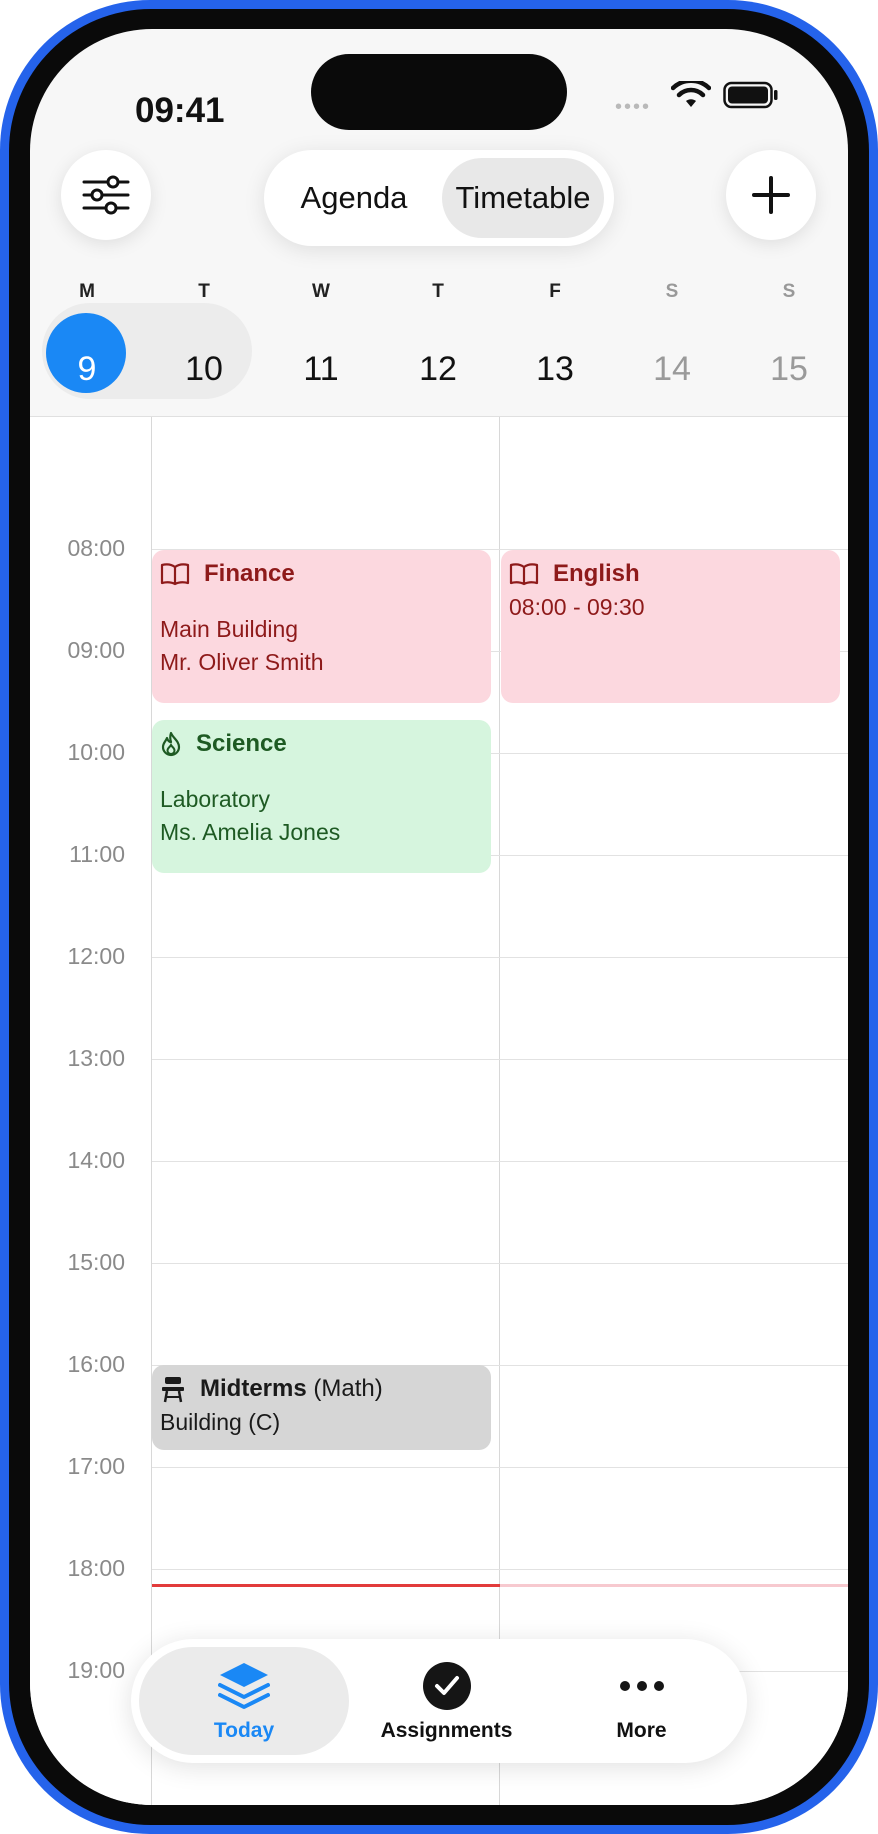 The height and width of the screenshot is (1834, 878). Describe the element at coordinates (97, 854) in the screenshot. I see `hour-label: 11:00` at that location.